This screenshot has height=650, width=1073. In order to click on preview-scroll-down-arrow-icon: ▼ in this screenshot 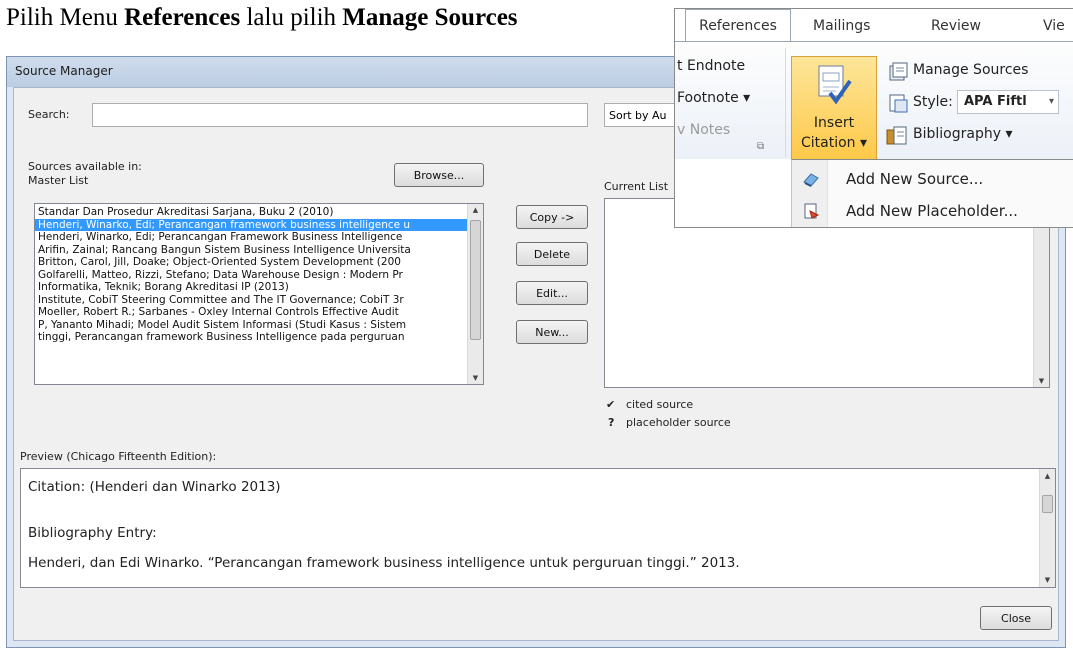, I will do `click(1047, 580)`.